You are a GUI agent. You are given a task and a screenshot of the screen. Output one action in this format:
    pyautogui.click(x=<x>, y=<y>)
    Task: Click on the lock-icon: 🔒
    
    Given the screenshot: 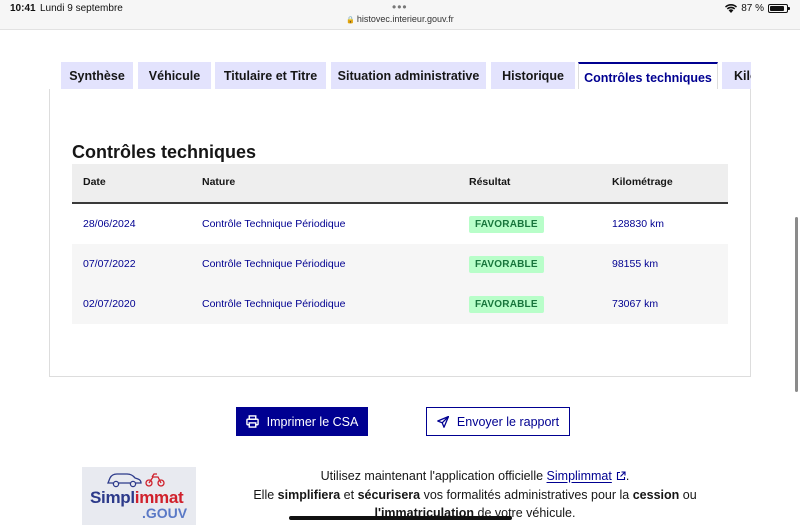 What is the action you would take?
    pyautogui.click(x=350, y=20)
    